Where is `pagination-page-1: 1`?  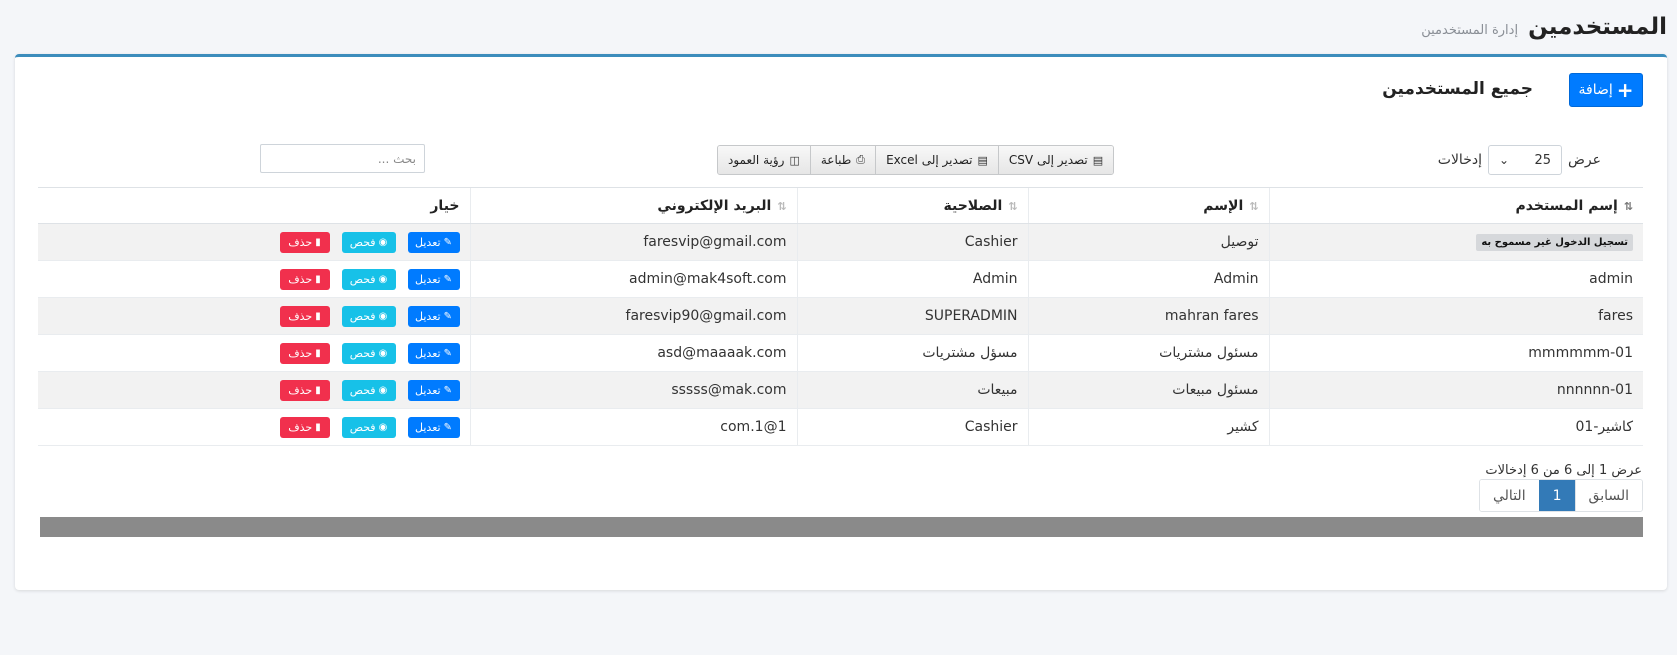
pagination-page-1: 1 is located at coordinates (1556, 495).